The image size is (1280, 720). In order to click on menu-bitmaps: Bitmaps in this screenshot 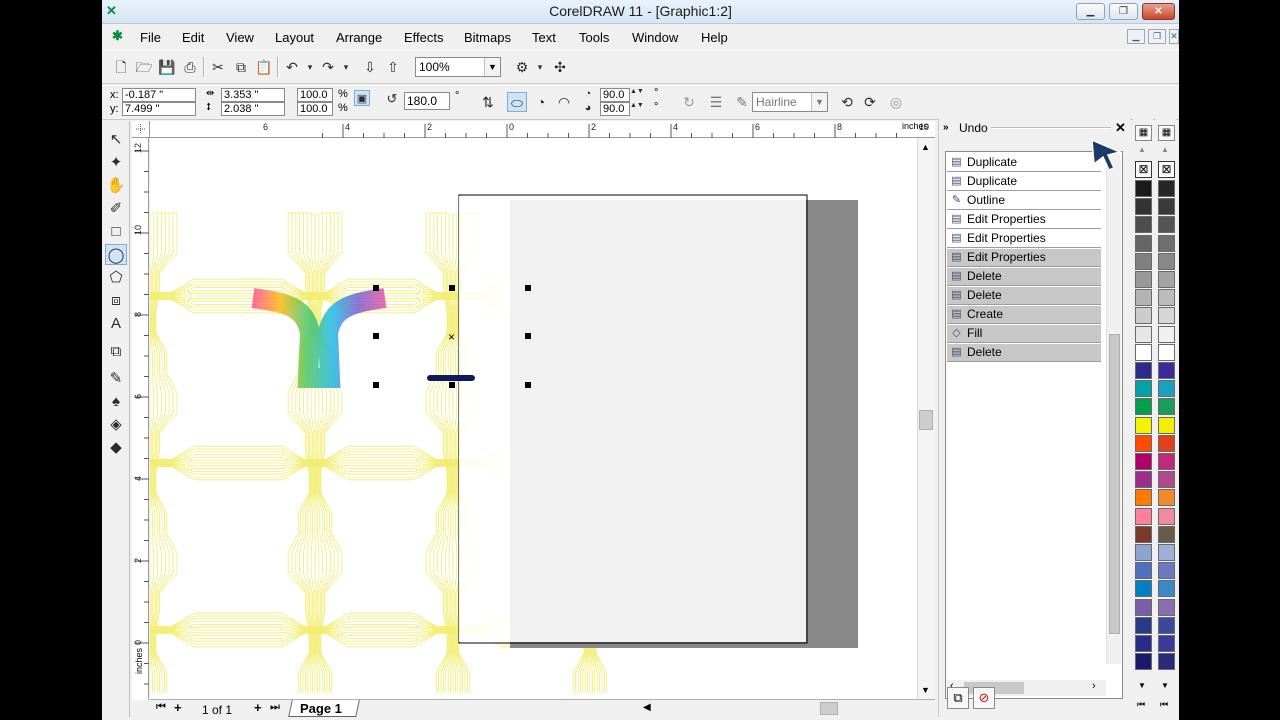, I will do `click(487, 37)`.